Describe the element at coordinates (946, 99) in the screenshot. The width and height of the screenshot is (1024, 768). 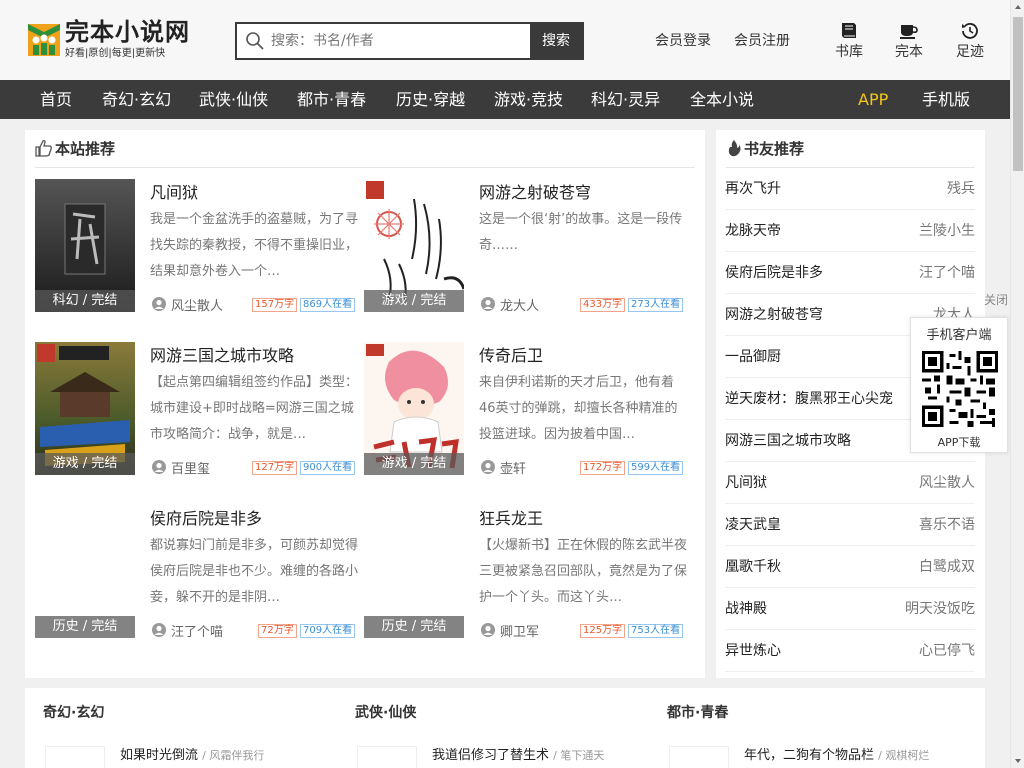
I see `nav-item-mobile: 手机版` at that location.